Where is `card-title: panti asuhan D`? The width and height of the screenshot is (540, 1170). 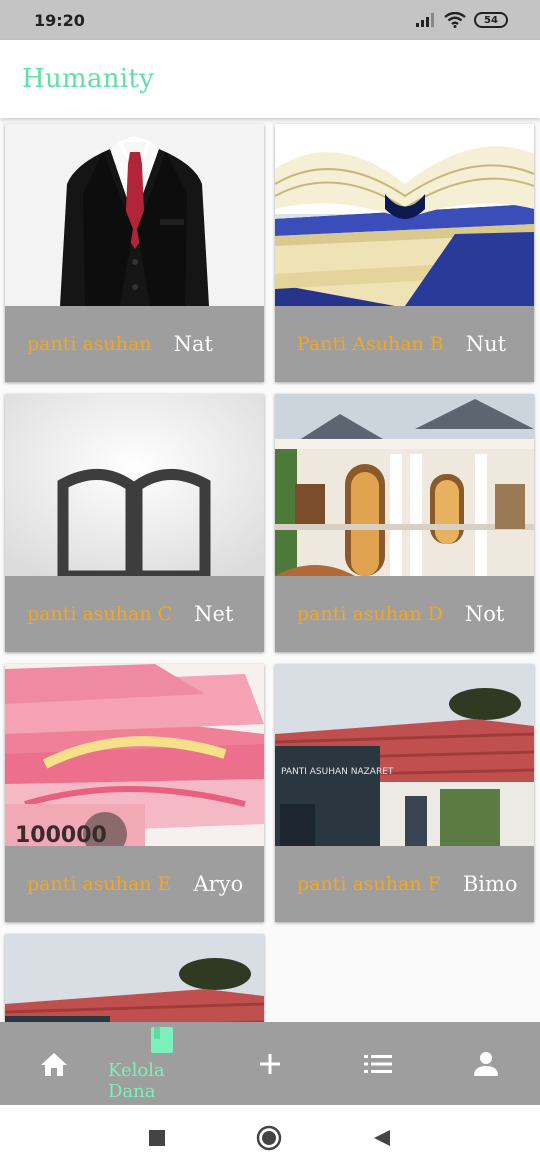 card-title: panti asuhan D is located at coordinates (370, 614).